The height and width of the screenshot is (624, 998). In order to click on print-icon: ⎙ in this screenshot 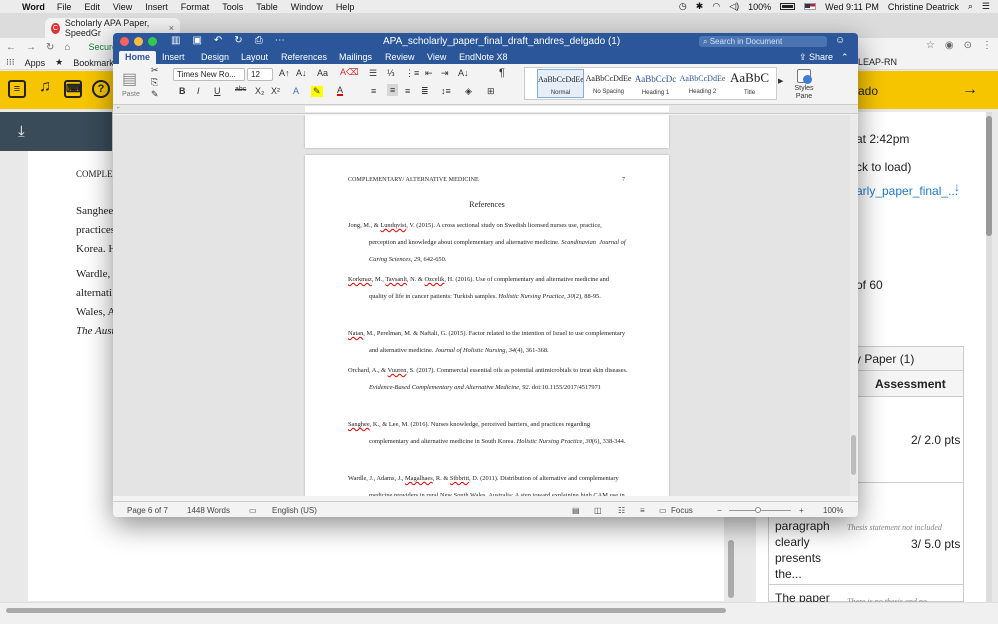, I will do `click(259, 40)`.